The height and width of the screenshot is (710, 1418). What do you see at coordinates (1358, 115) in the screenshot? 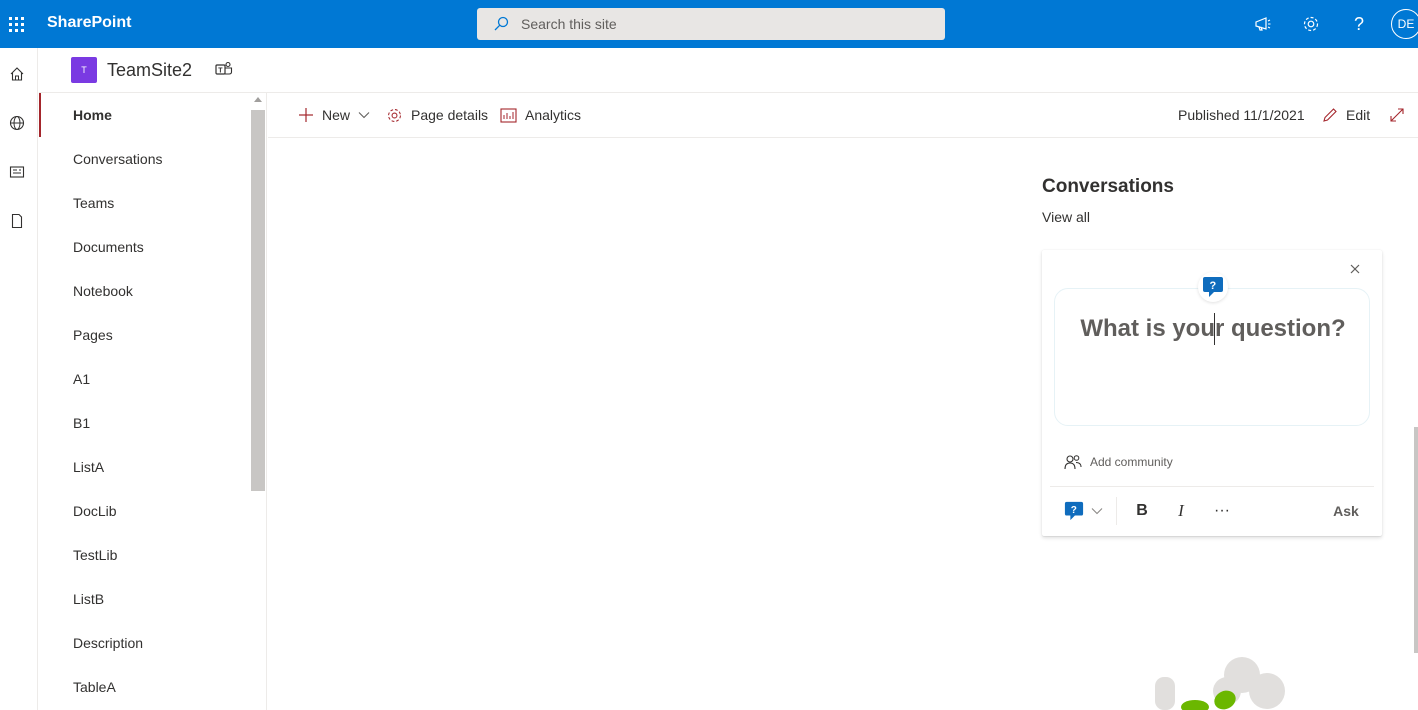
I see `edit-label: Edit` at bounding box center [1358, 115].